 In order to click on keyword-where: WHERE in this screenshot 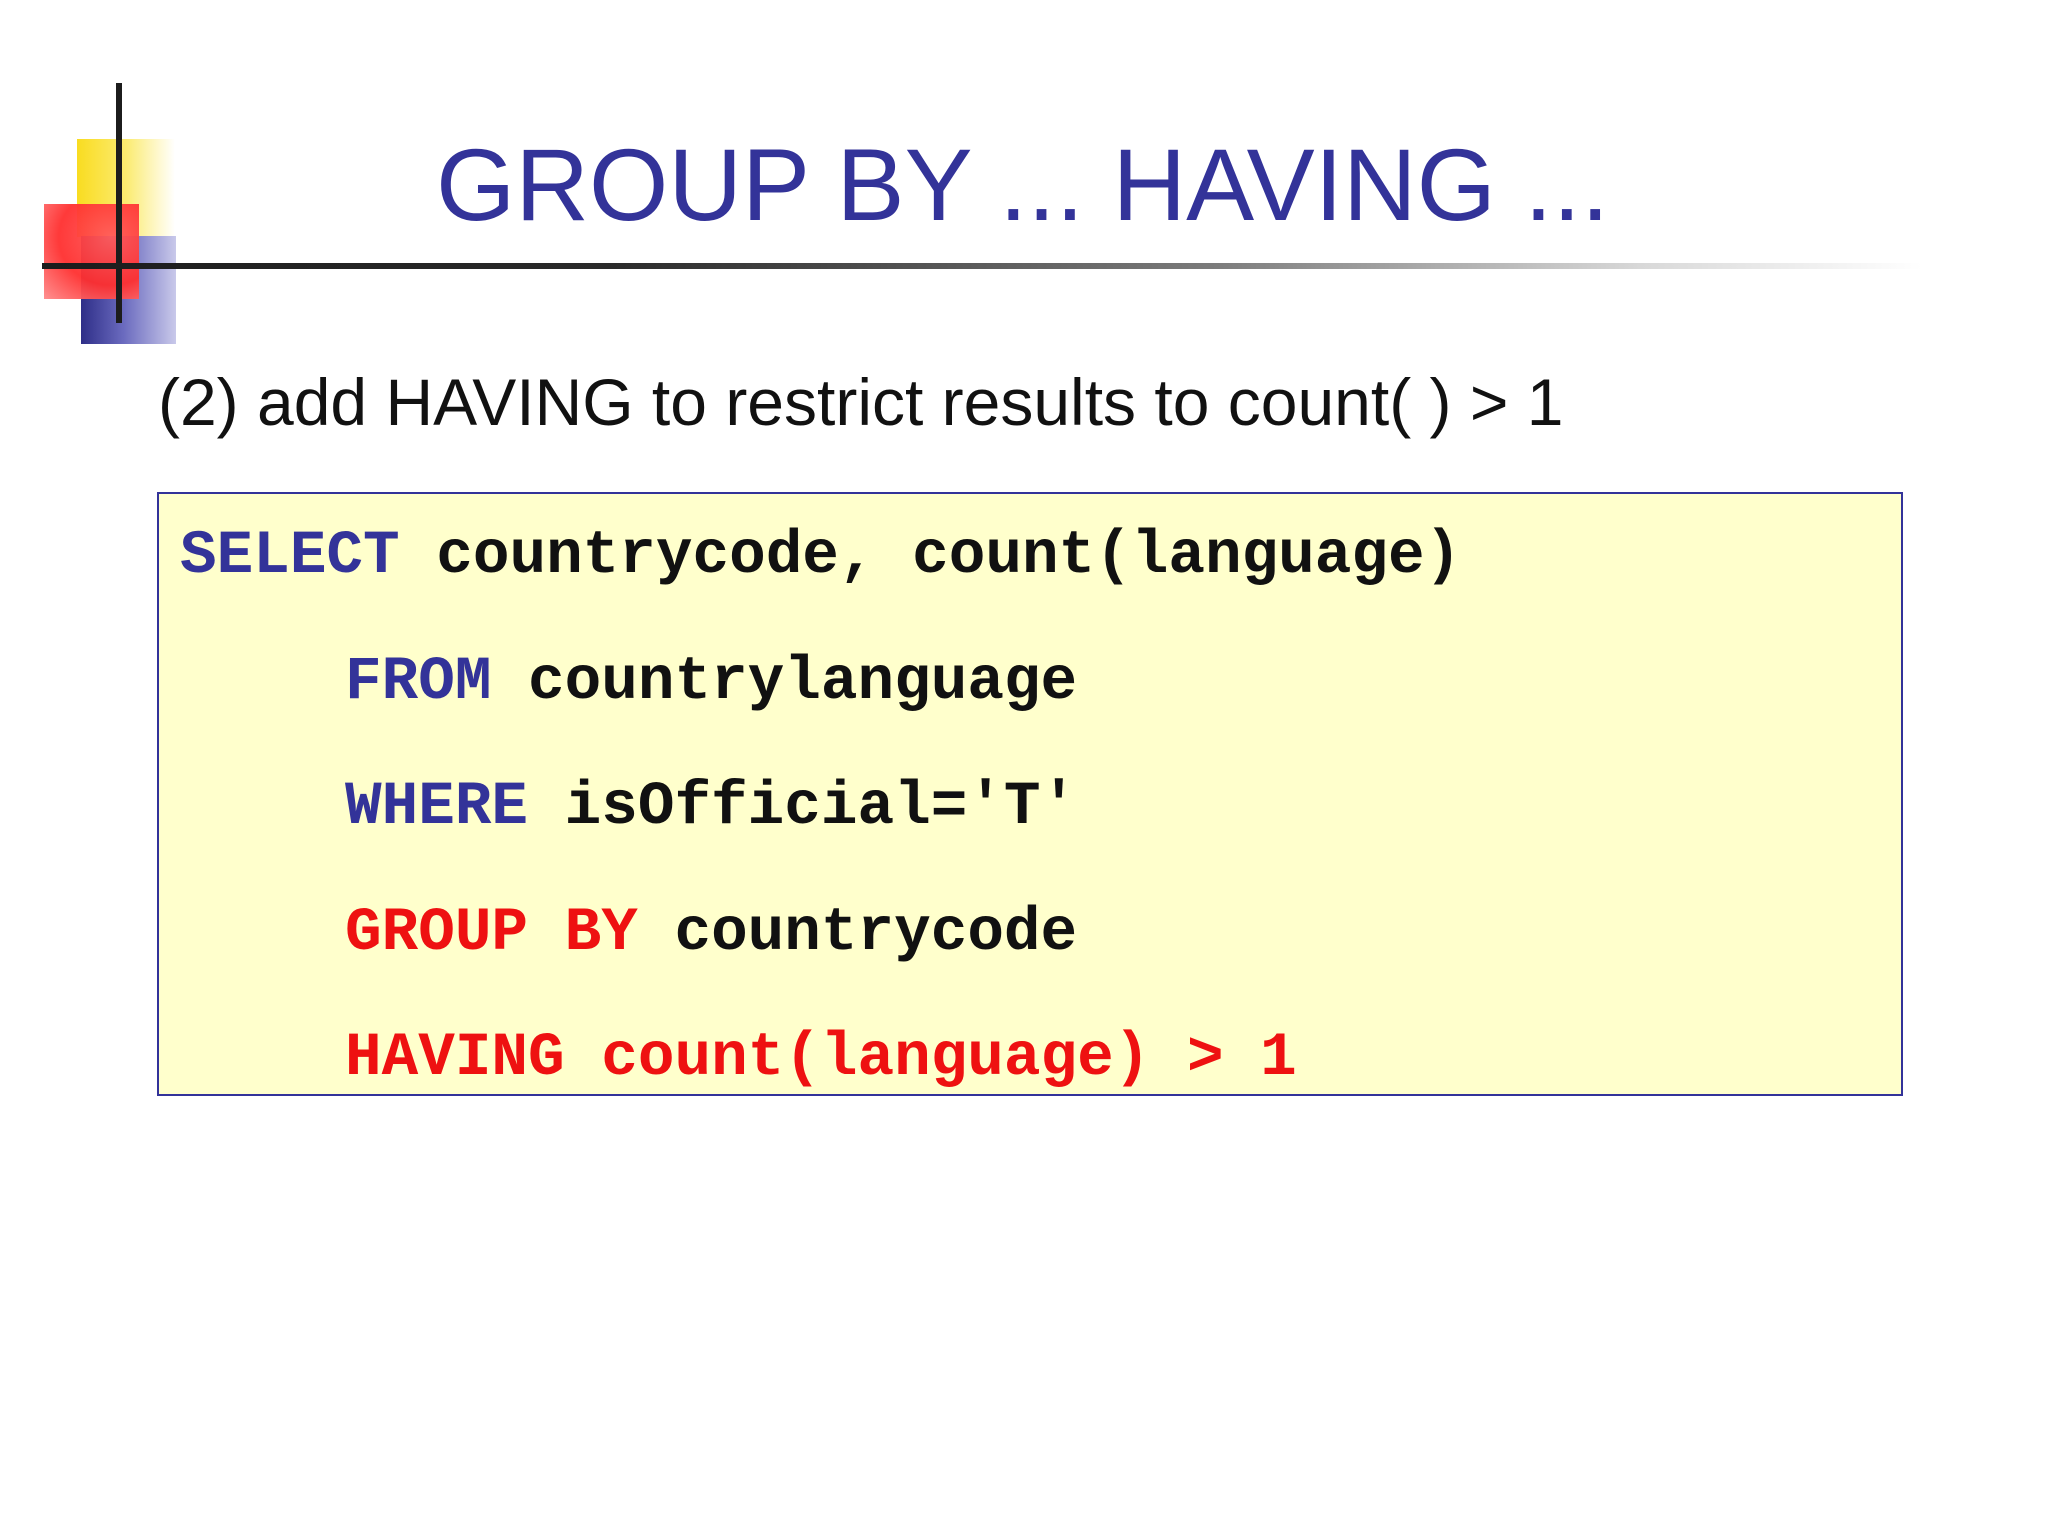, I will do `click(437, 807)`.